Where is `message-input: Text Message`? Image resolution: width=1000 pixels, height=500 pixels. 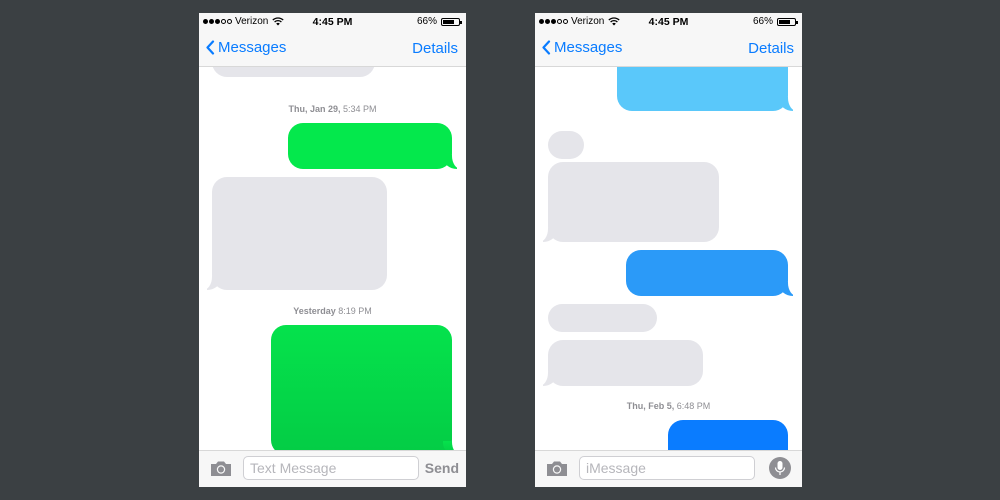
message-input: Text Message is located at coordinates (331, 468).